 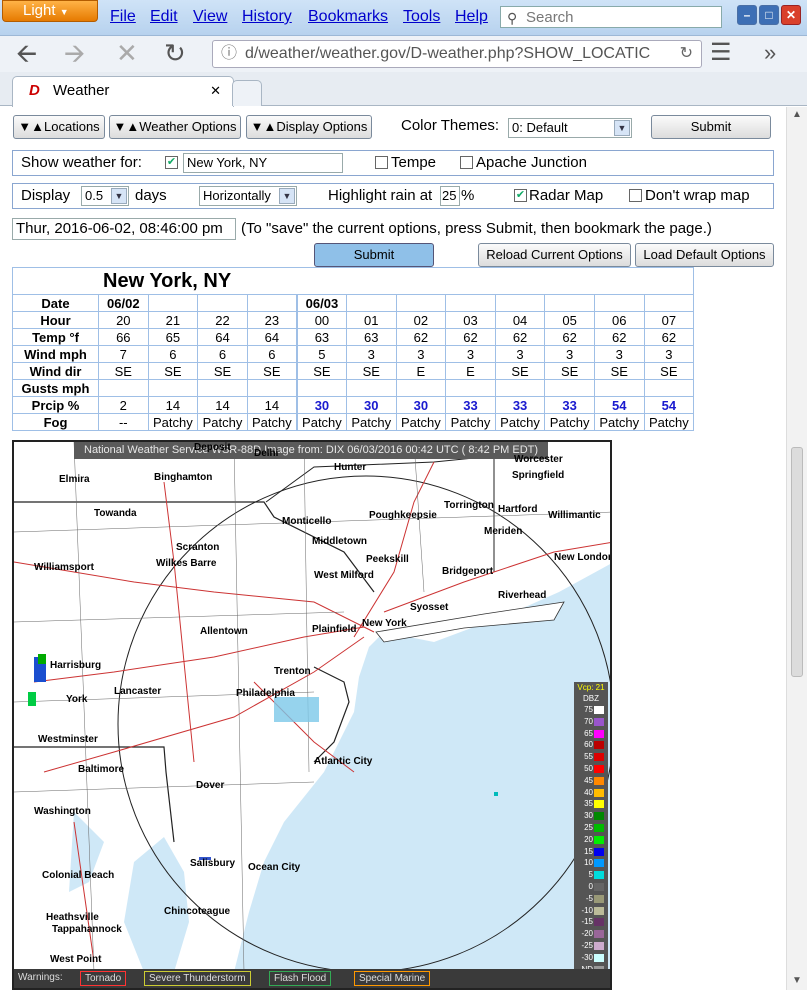 What do you see at coordinates (348, 17) in the screenshot?
I see `menu-bookmarks: Bookmarks` at bounding box center [348, 17].